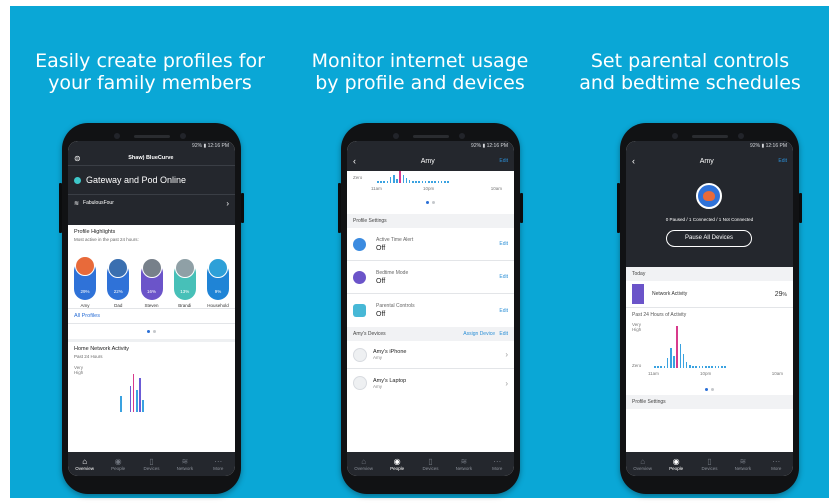 The height and width of the screenshot is (504, 837). I want to click on gateway-status-row: Gateway and Pod Online, so click(151, 180).